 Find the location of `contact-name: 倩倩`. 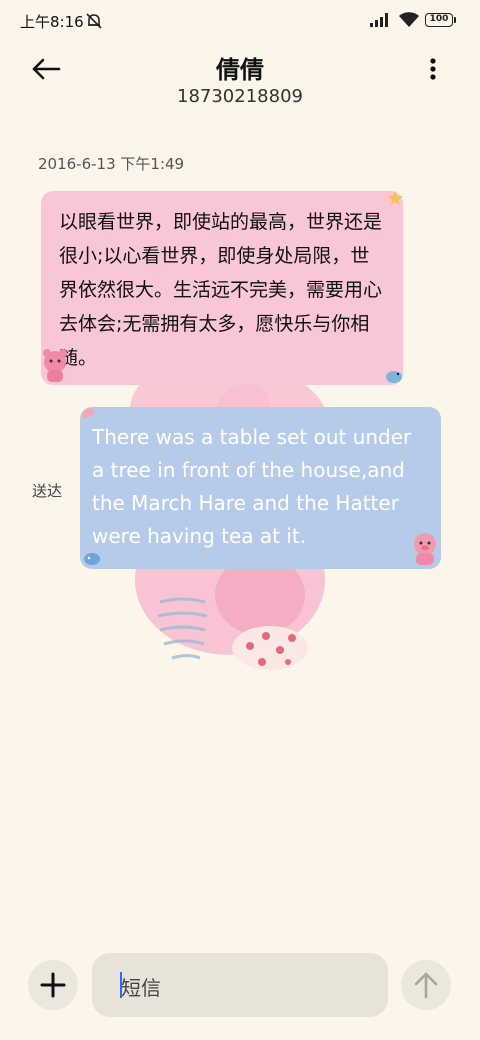

contact-name: 倩倩 is located at coordinates (240, 70).